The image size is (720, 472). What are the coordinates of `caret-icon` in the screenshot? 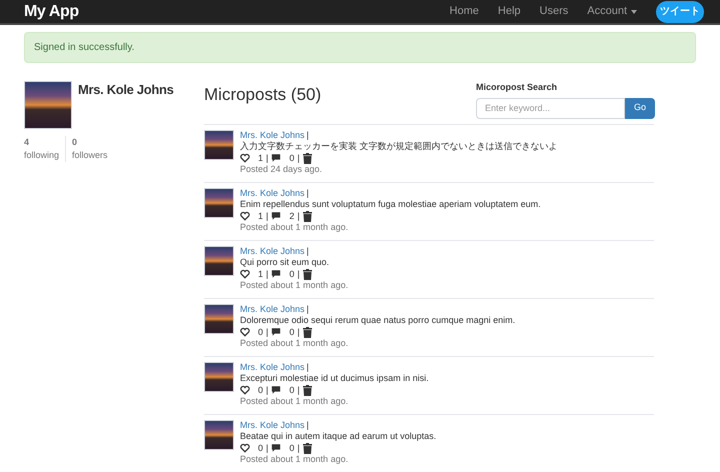 It's located at (634, 12).